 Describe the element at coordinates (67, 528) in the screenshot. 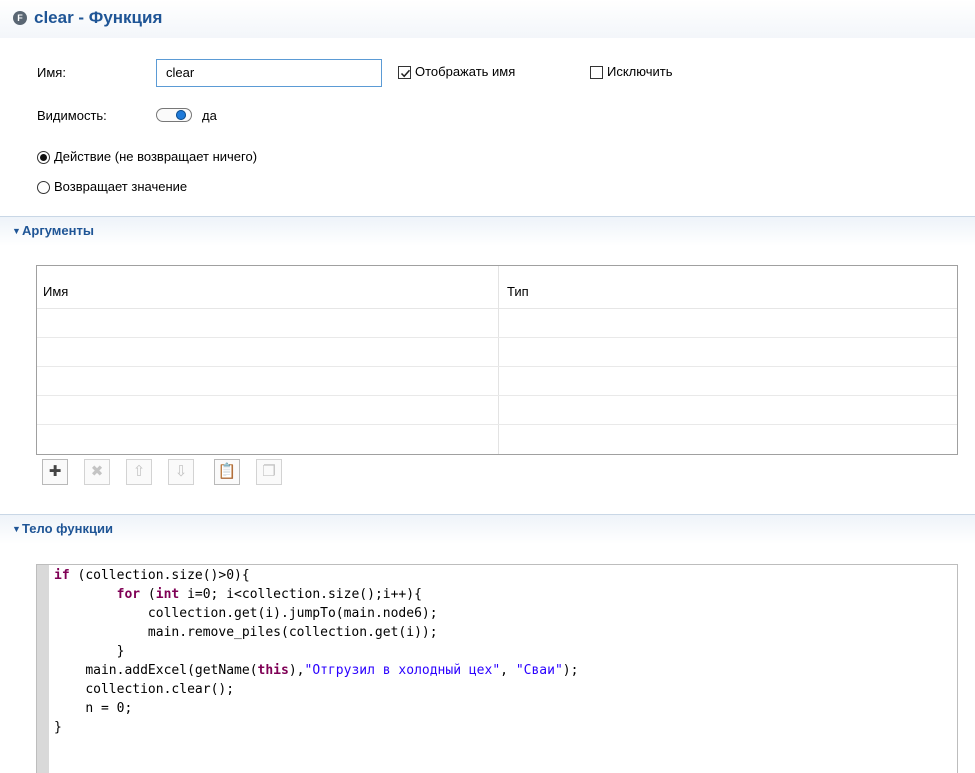

I see `function-body-section-title: Тело функции` at that location.